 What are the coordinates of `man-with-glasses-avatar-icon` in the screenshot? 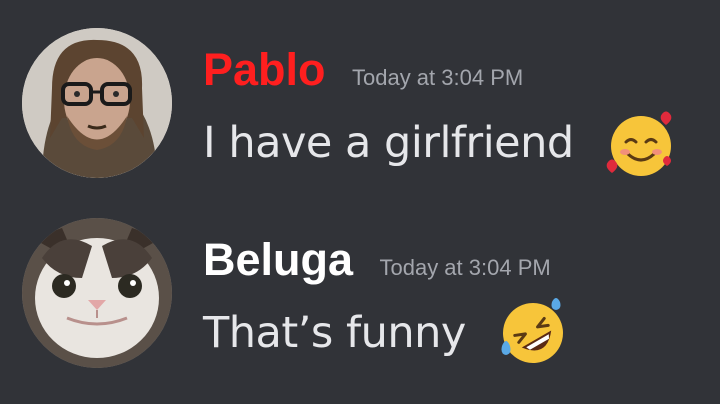 It's located at (97, 103).